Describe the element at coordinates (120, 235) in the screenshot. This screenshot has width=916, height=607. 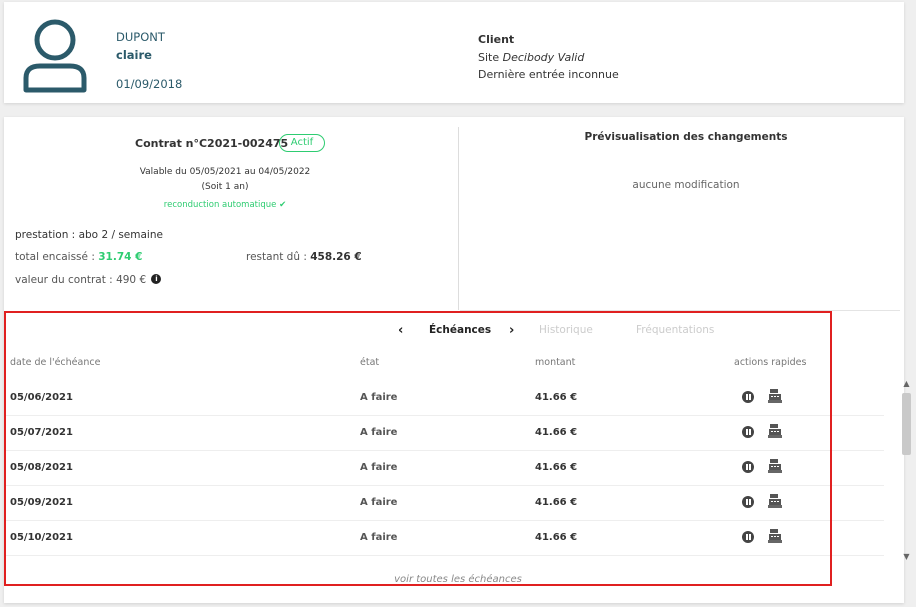
I see `prestation-value: abo 2 / semaine` at that location.